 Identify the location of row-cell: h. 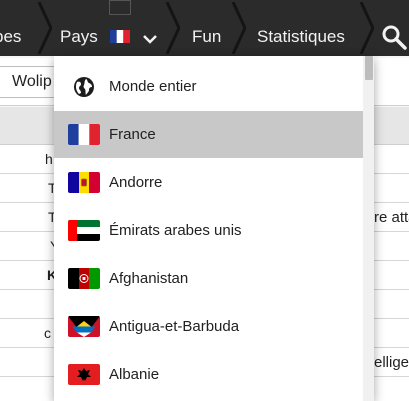
(49, 159).